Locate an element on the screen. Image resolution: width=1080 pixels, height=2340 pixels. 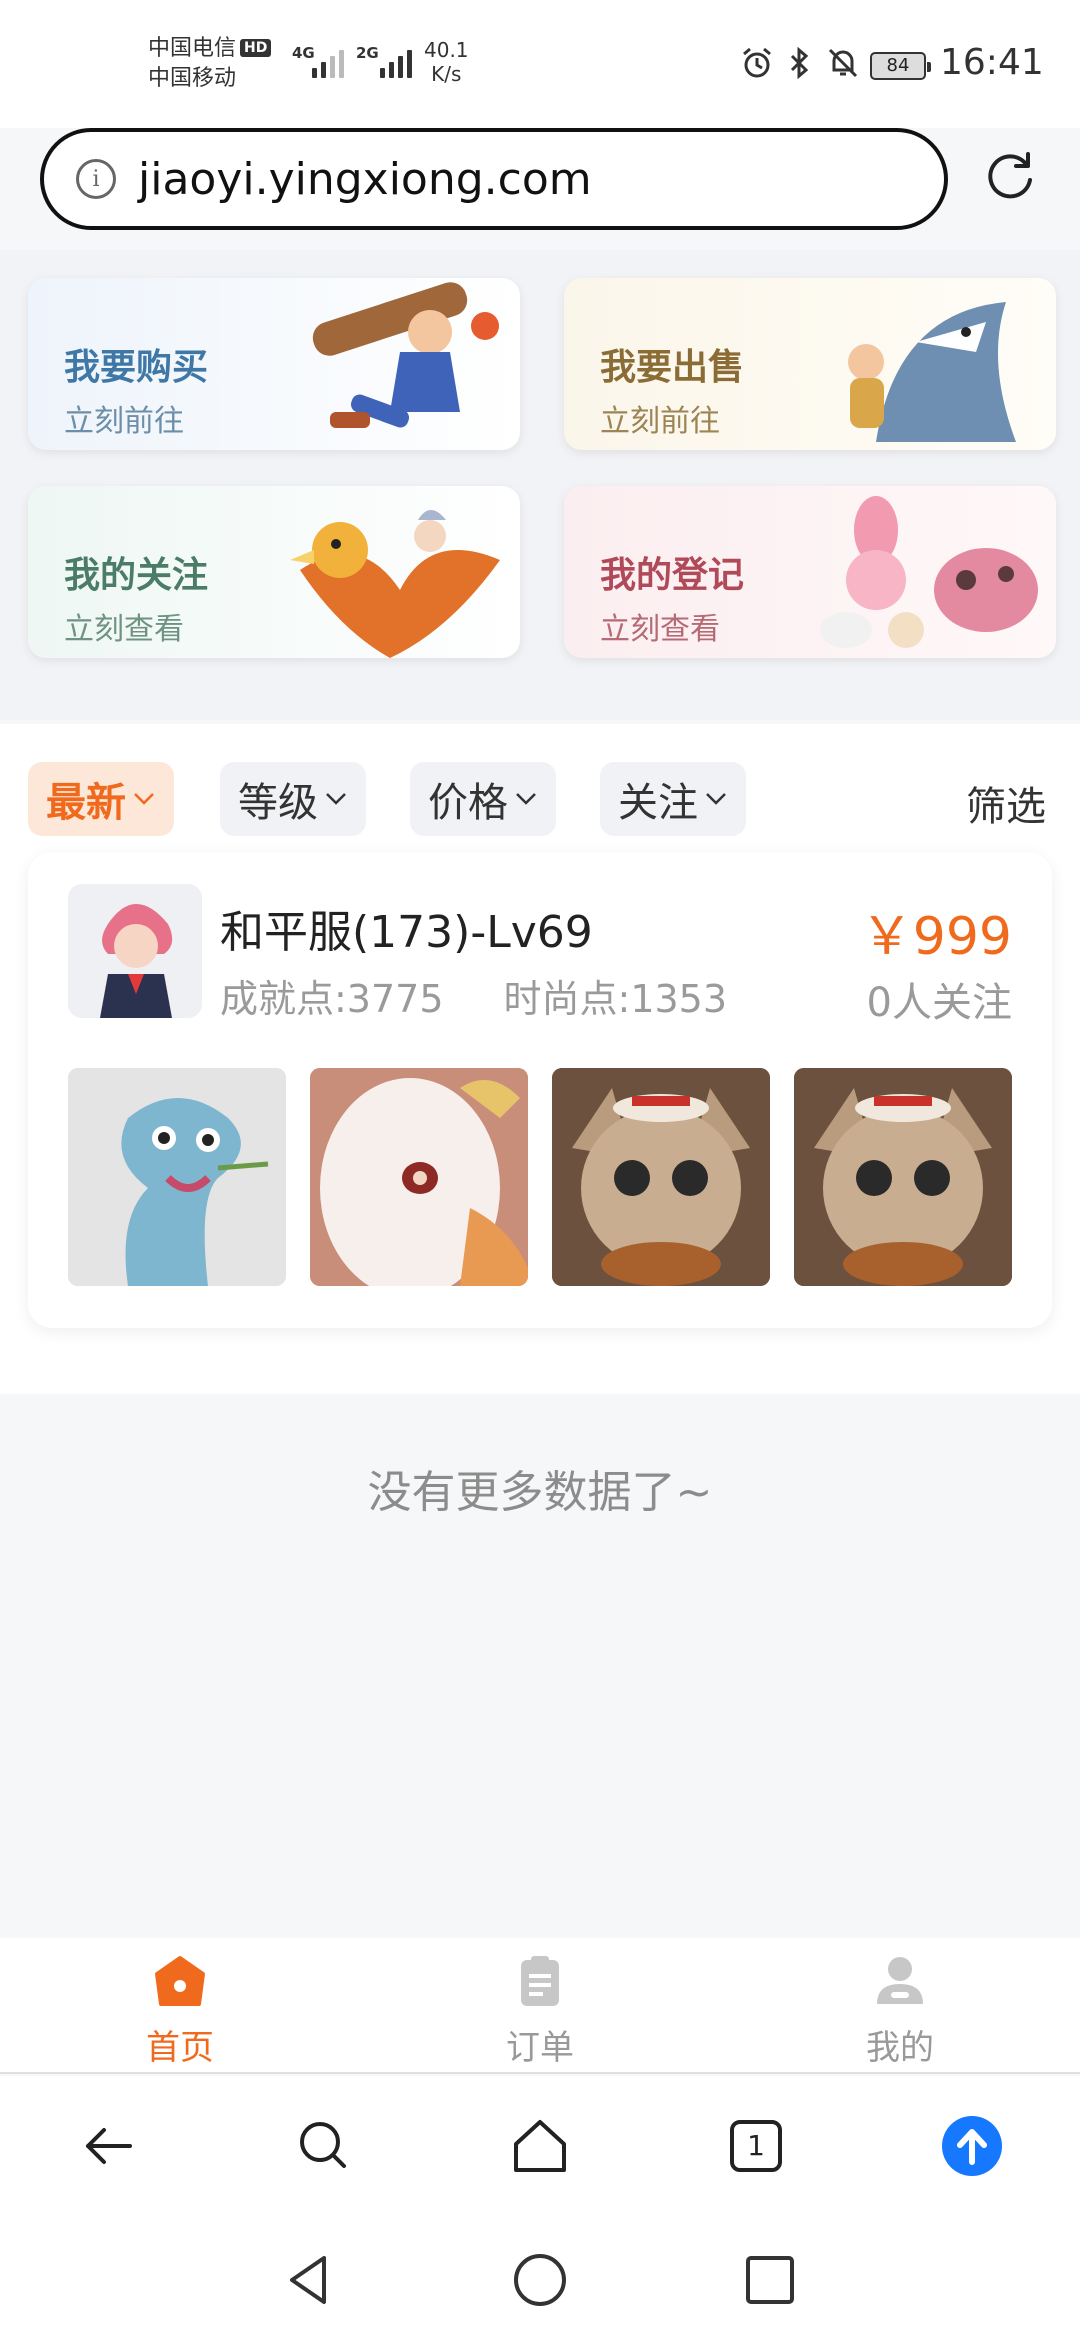
nav-recents-square-icon is located at coordinates (770, 2280).